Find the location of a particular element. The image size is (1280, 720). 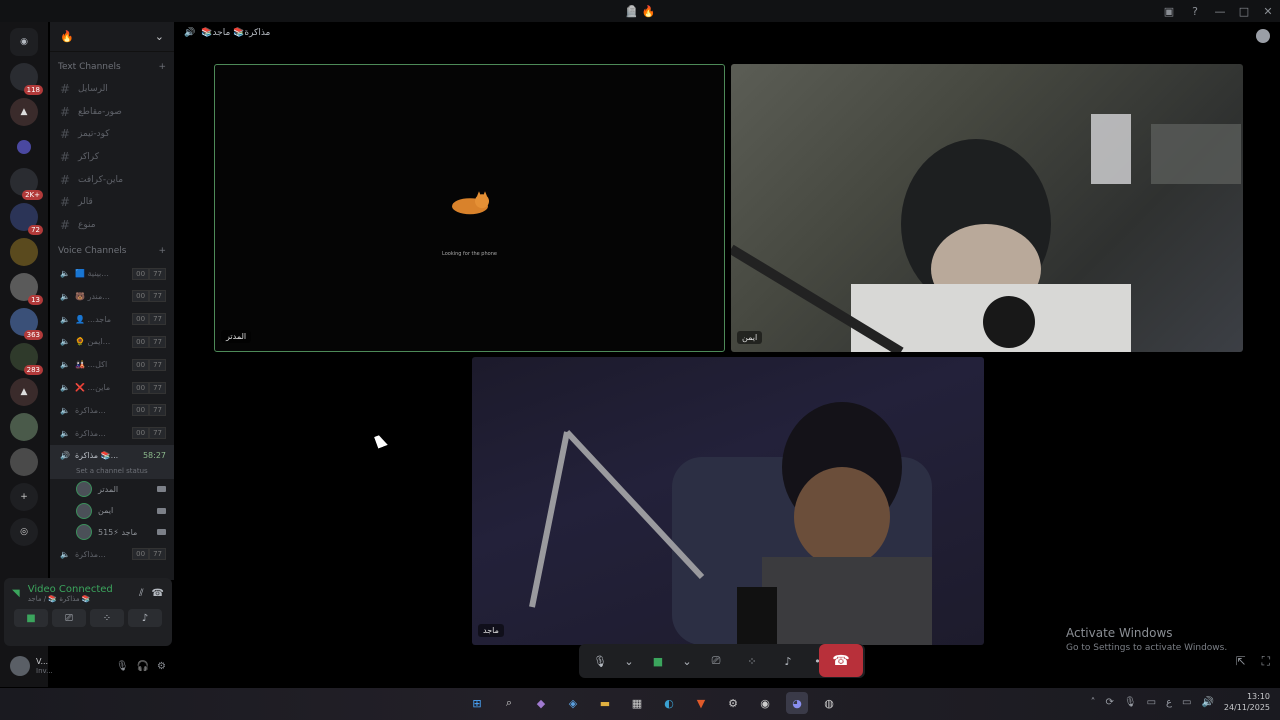

help-icon: ? is located at coordinates (1195, 11).